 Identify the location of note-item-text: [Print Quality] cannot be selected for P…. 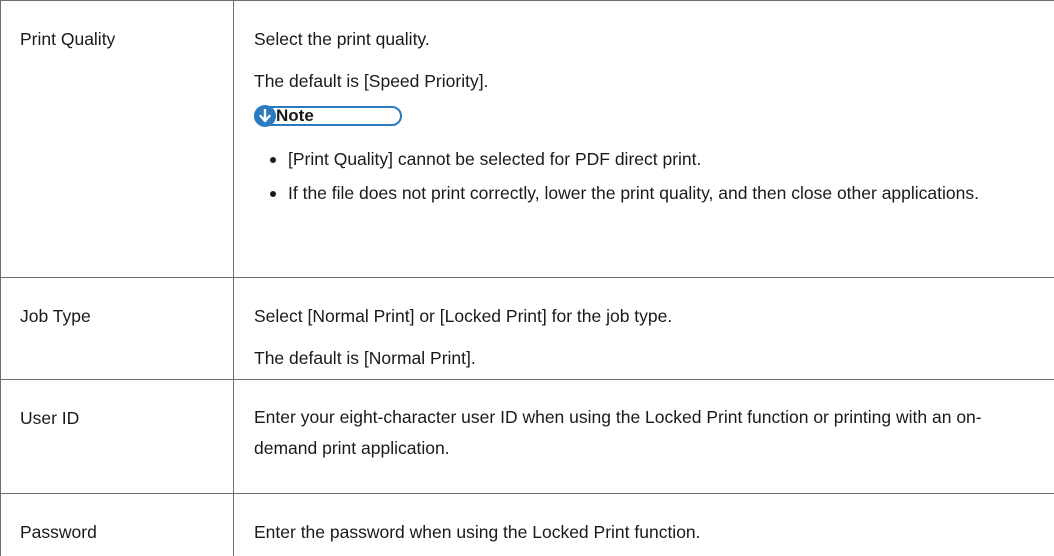
(494, 159).